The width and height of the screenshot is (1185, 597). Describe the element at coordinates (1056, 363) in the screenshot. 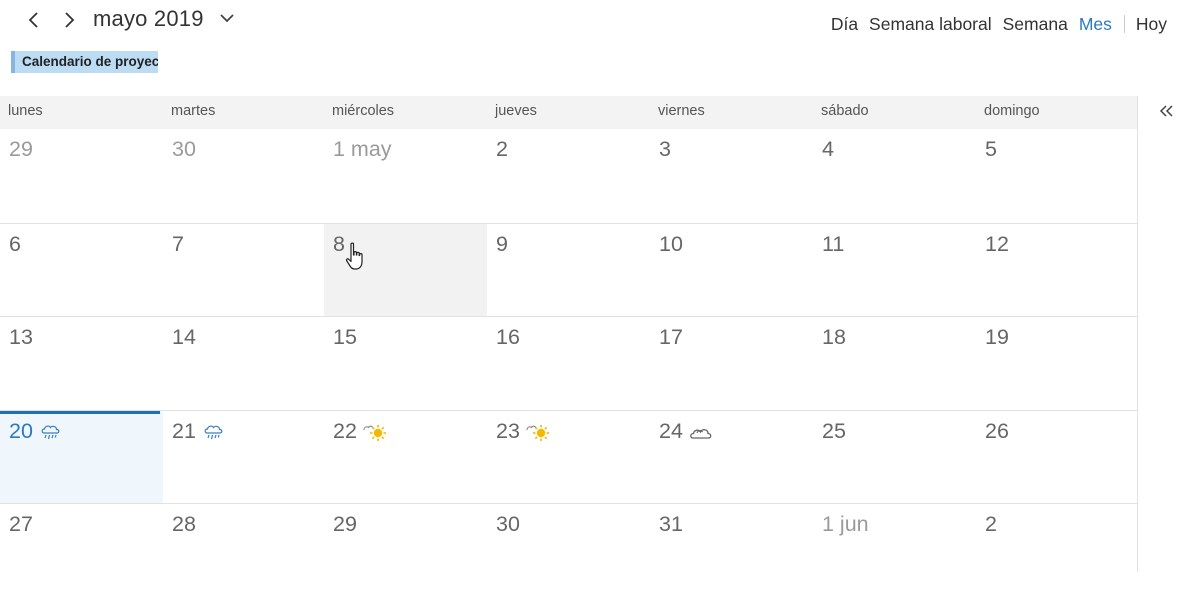

I see `day-cell: 19` at that location.